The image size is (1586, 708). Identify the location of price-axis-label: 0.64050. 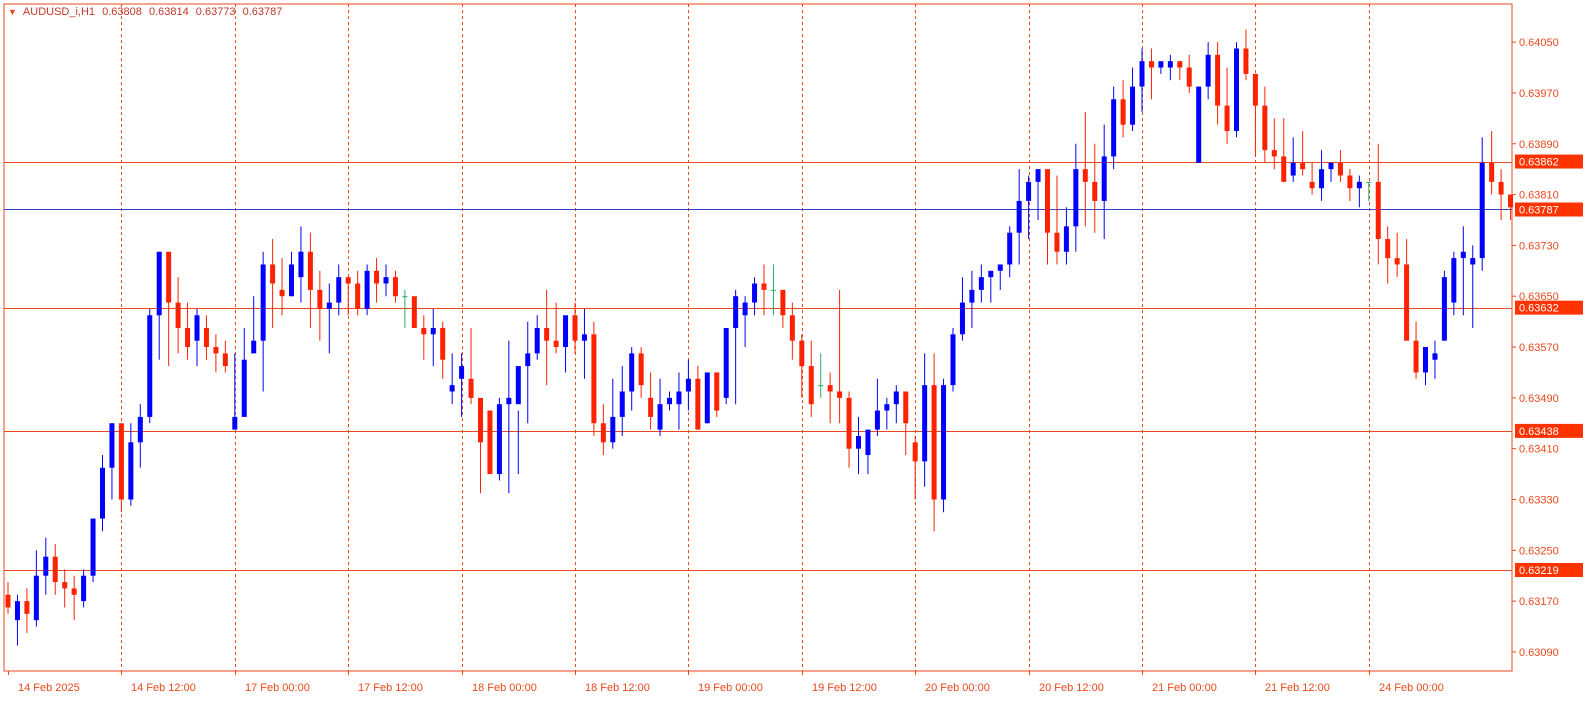
(1539, 43).